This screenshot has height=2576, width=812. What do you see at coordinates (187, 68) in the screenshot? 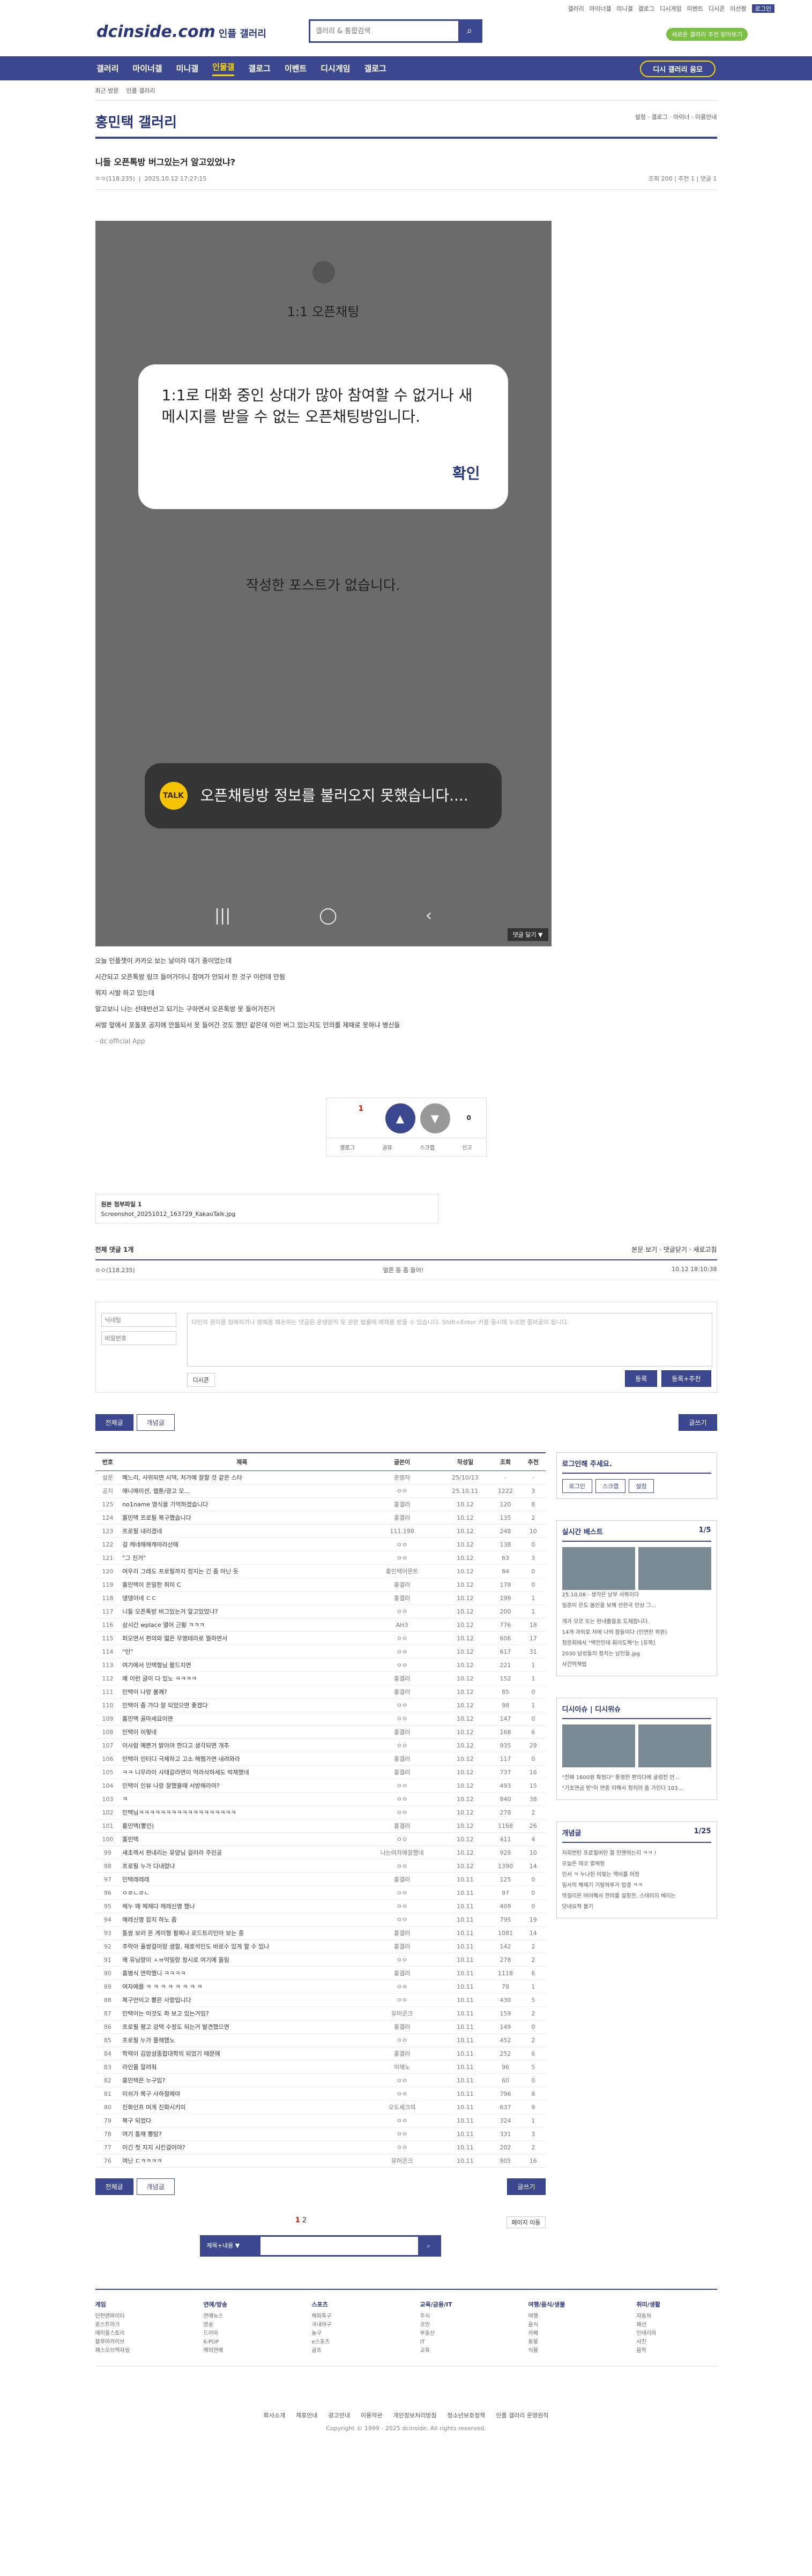
I see `nav-item: 미니갤` at bounding box center [187, 68].